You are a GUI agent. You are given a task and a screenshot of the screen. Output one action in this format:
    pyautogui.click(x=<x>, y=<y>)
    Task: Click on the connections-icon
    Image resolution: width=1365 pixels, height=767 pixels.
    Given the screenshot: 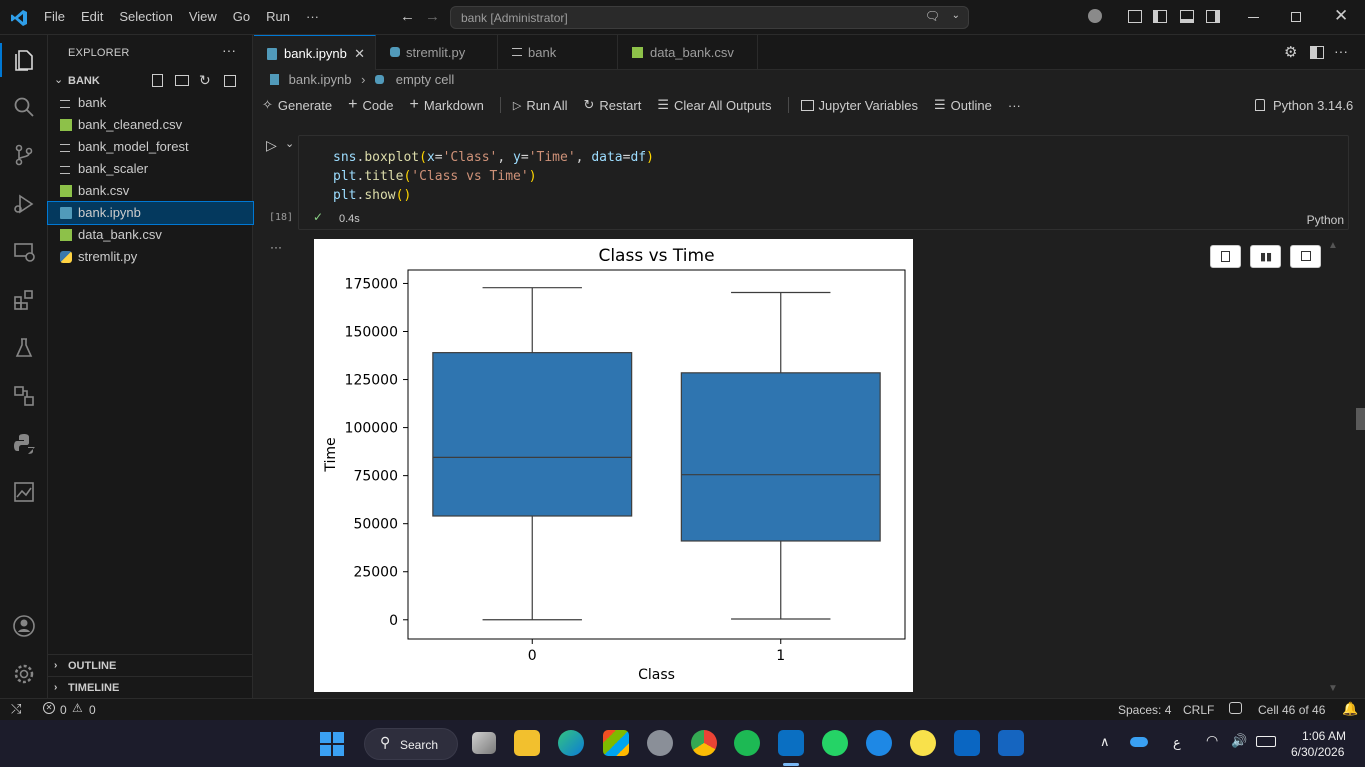 What is the action you would take?
    pyautogui.click(x=24, y=396)
    